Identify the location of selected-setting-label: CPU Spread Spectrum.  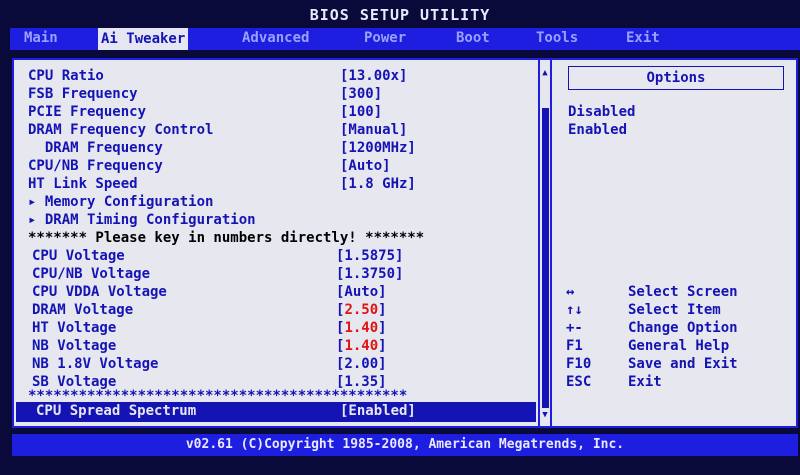
(116, 411).